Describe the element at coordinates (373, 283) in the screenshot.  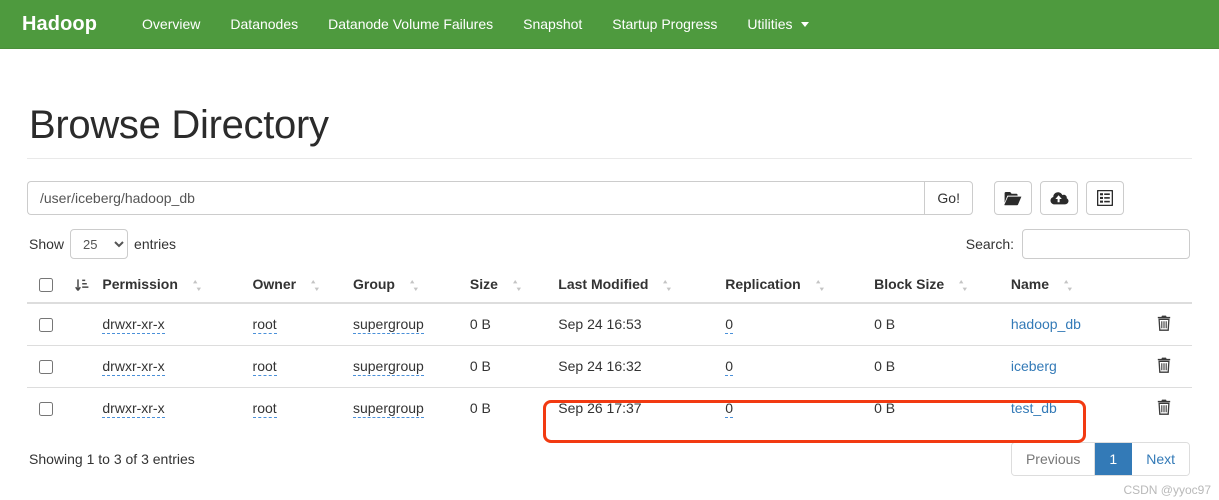
I see `header-label-group: Group` at that location.